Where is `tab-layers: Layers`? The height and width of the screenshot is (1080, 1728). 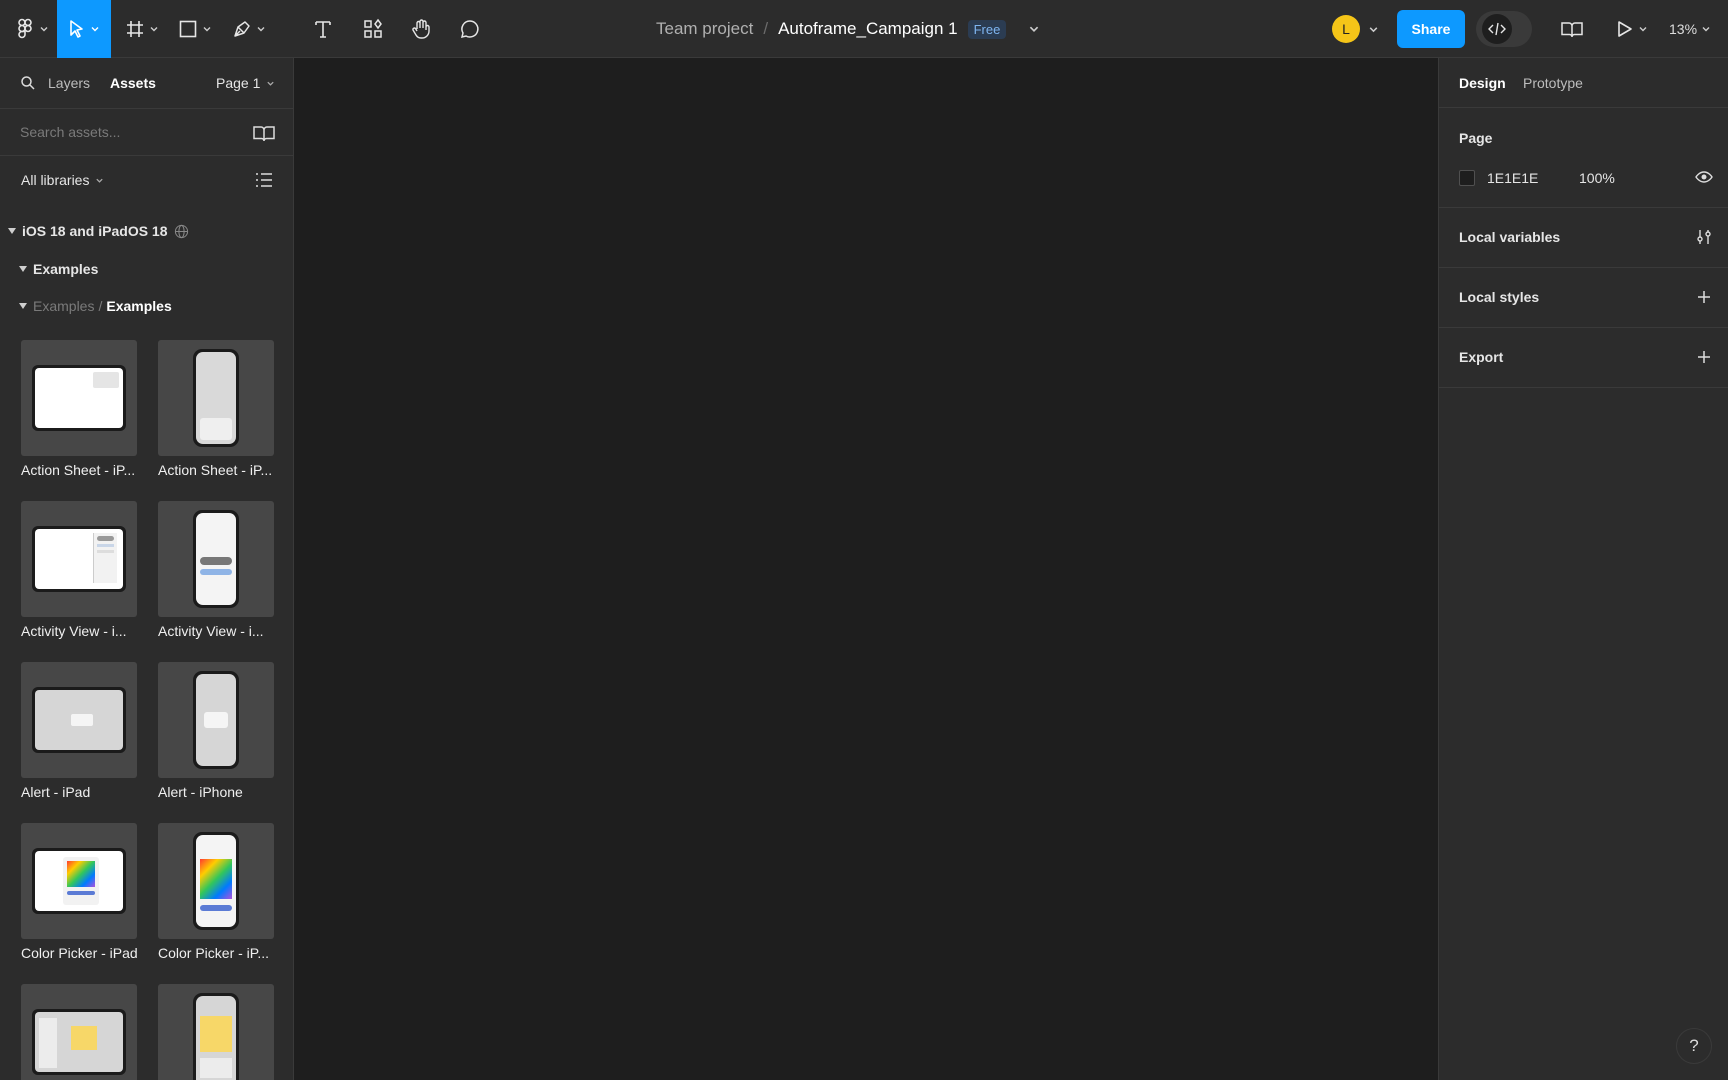 tab-layers: Layers is located at coordinates (69, 83).